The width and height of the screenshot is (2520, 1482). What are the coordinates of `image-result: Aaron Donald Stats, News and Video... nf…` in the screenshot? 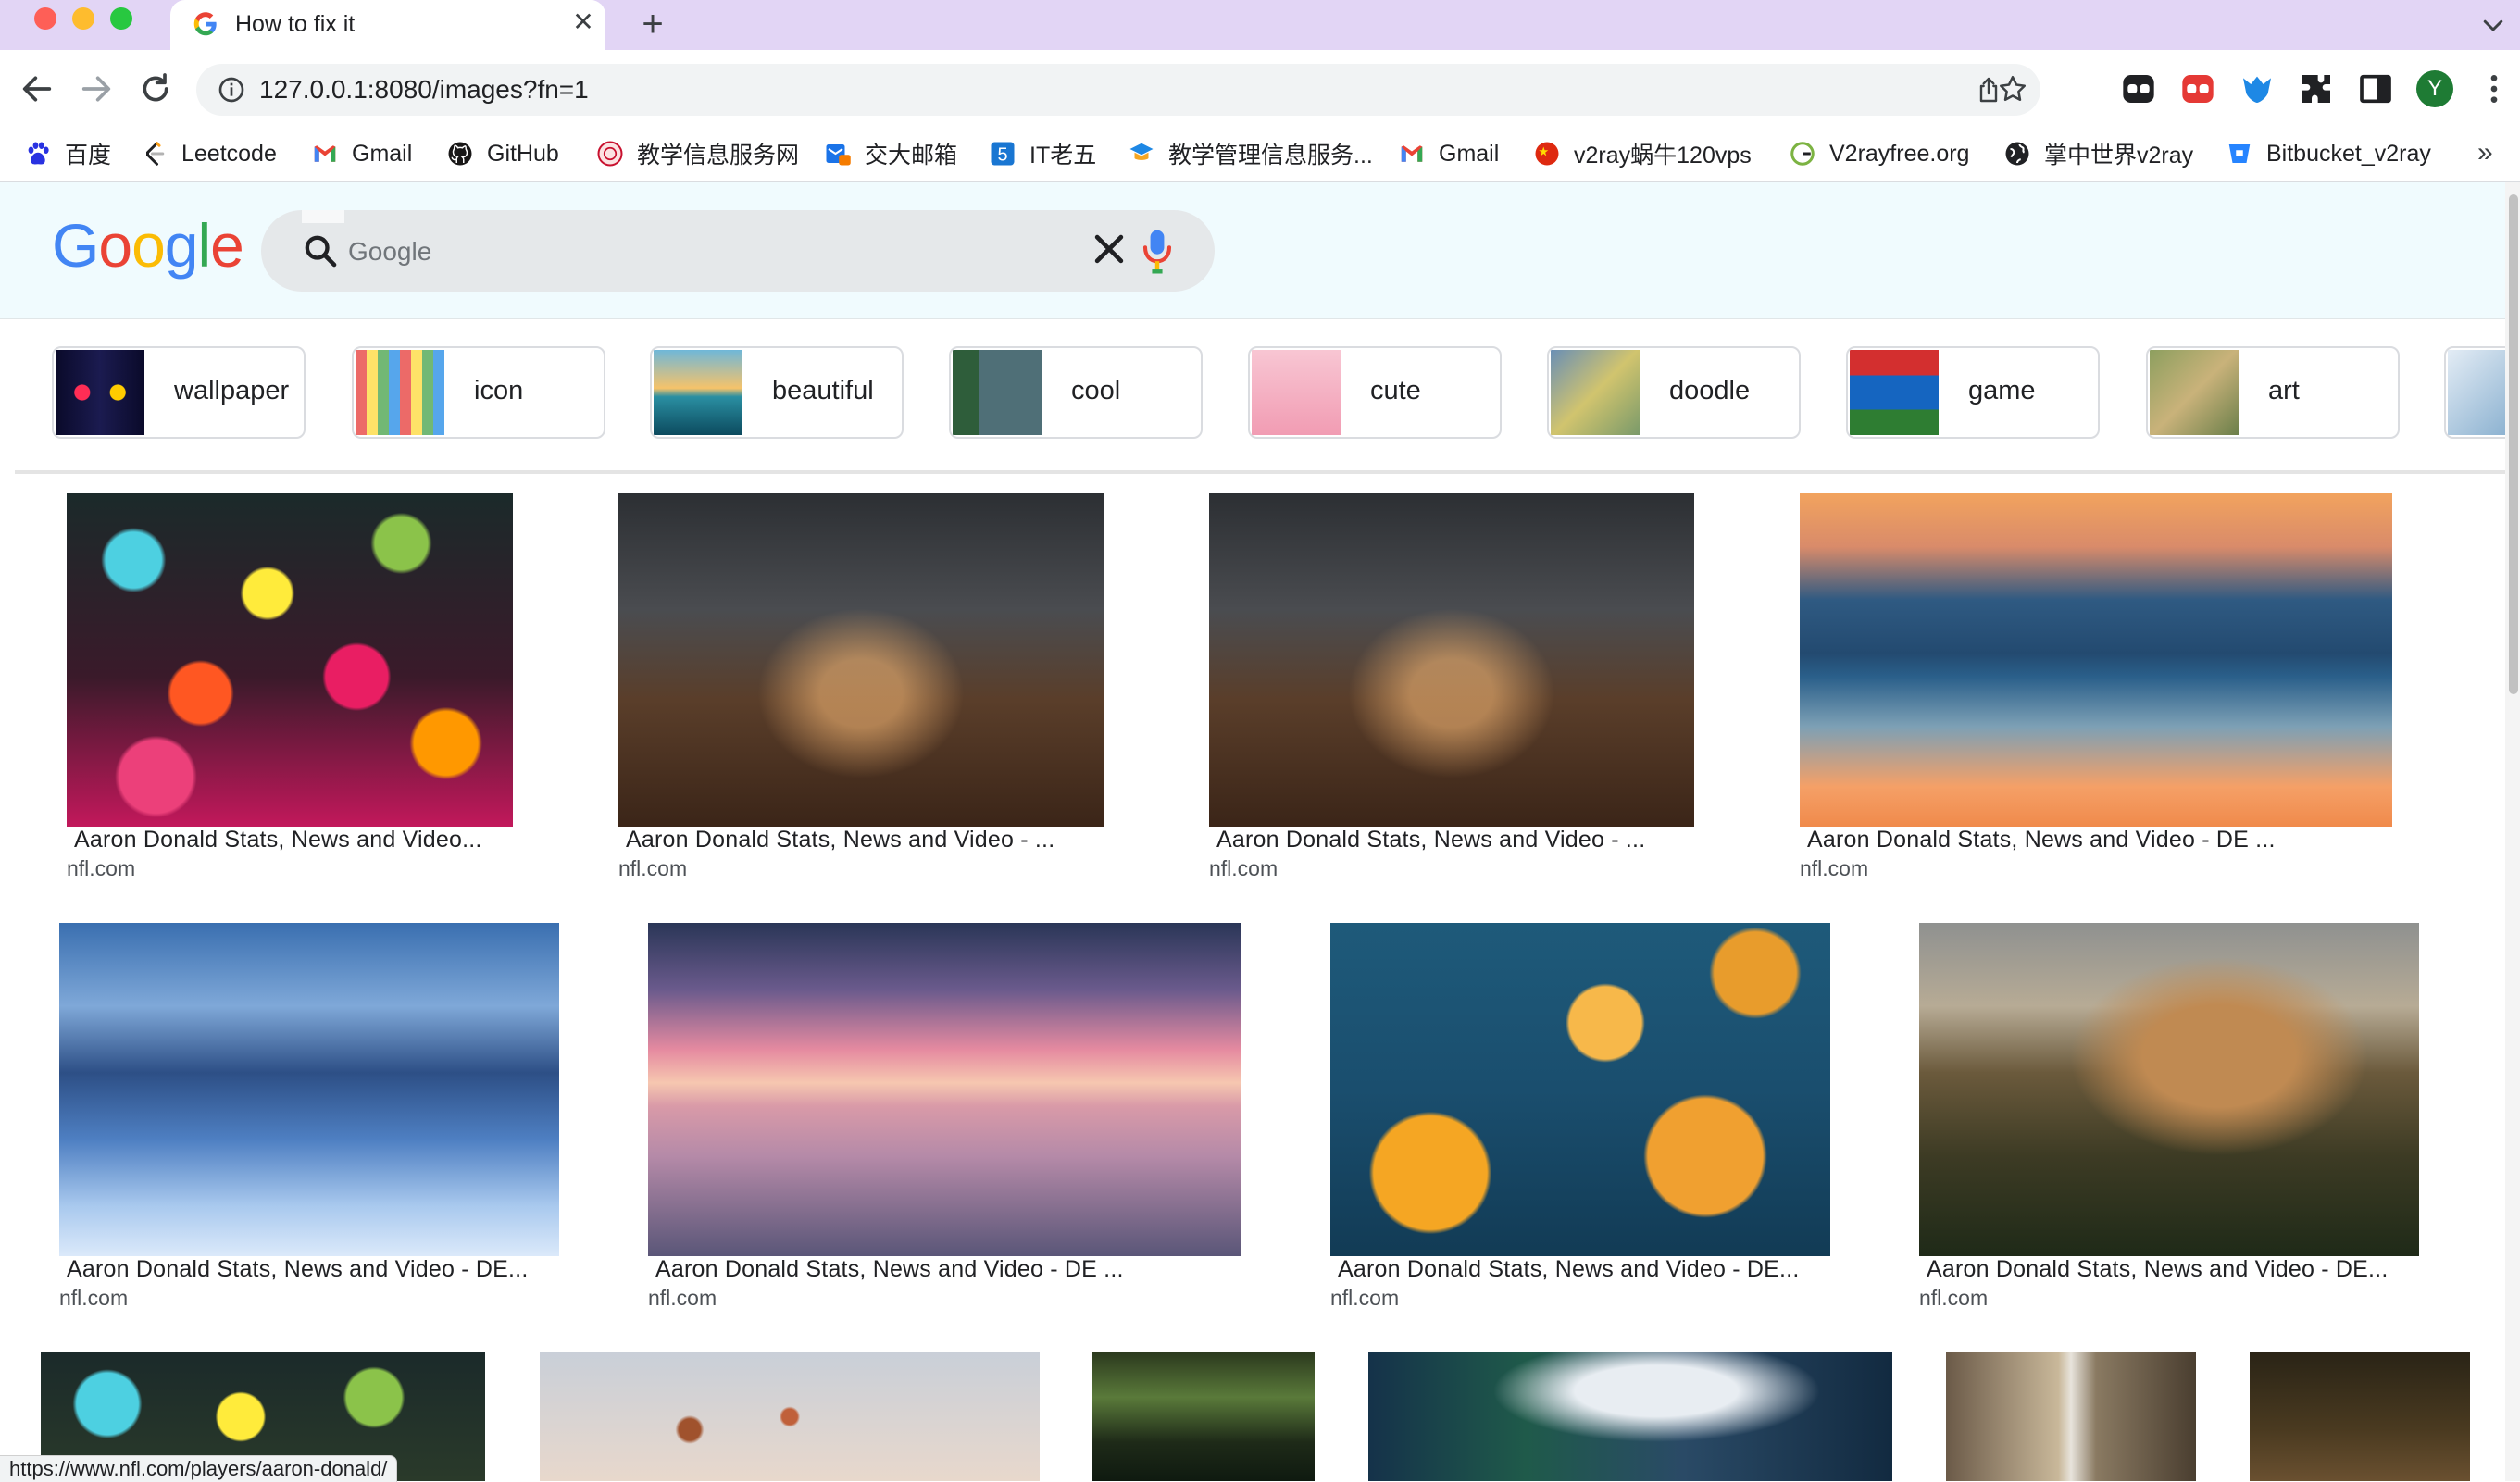 It's located at (323, 687).